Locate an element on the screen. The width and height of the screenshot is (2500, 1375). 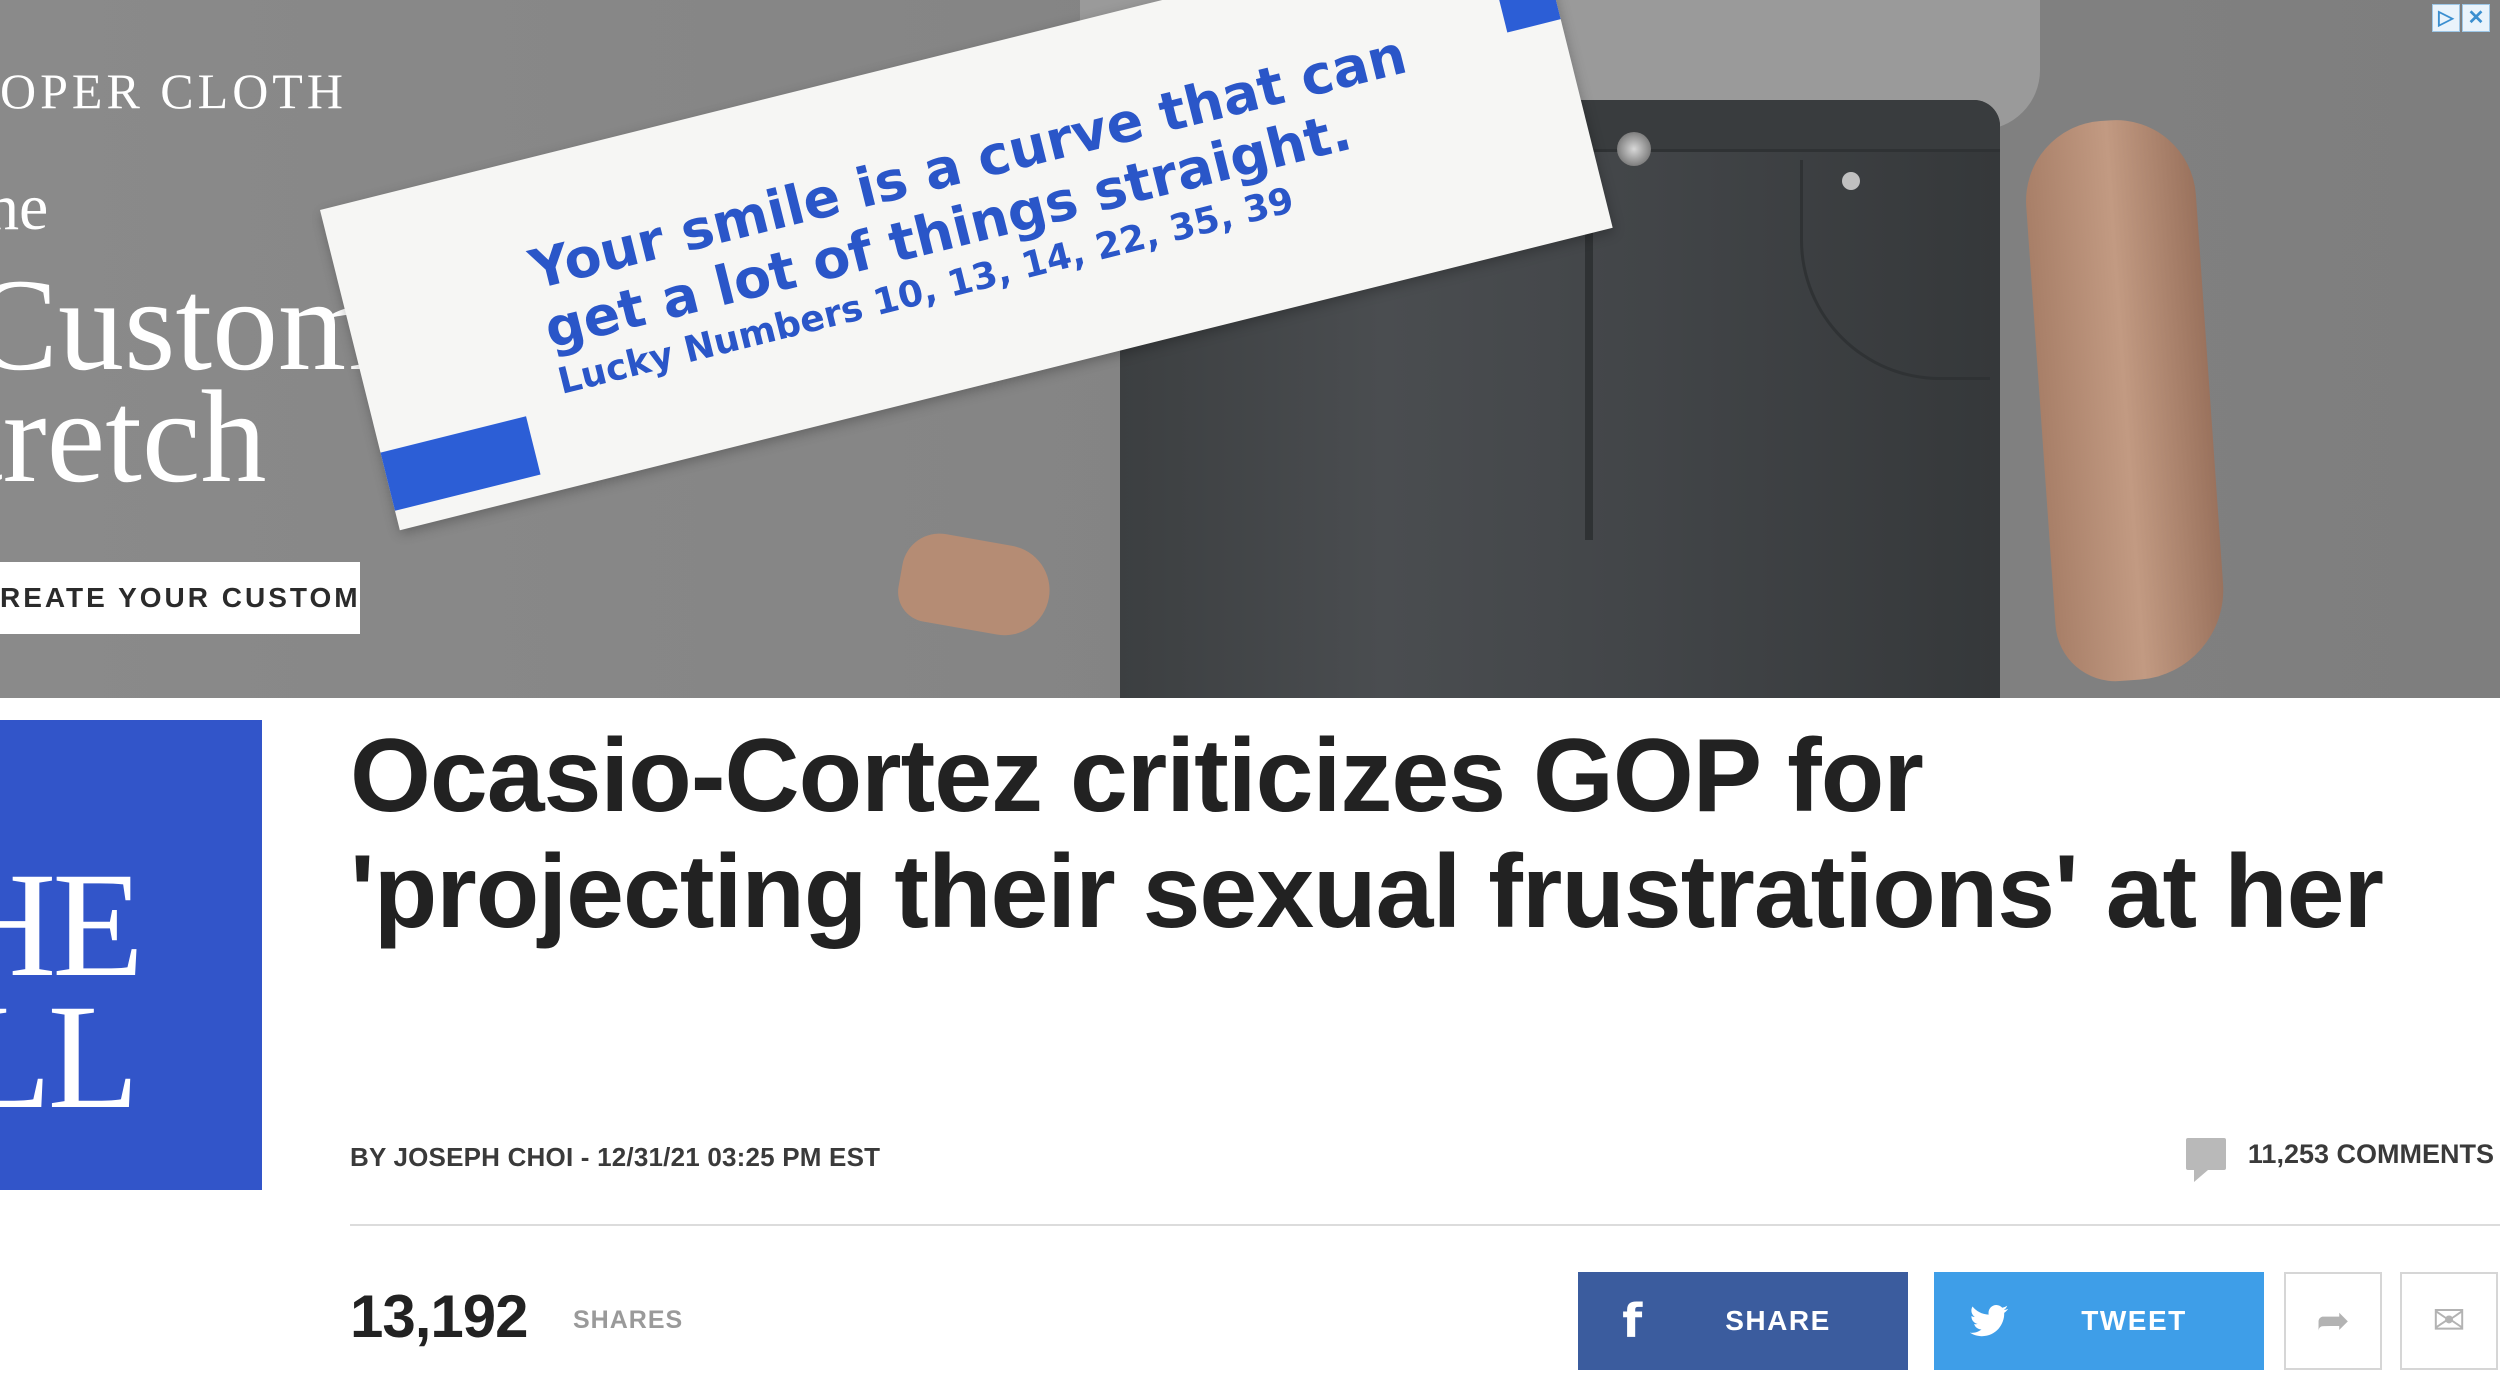
facebook-share-button: f SHARE is located at coordinates (1743, 1321).